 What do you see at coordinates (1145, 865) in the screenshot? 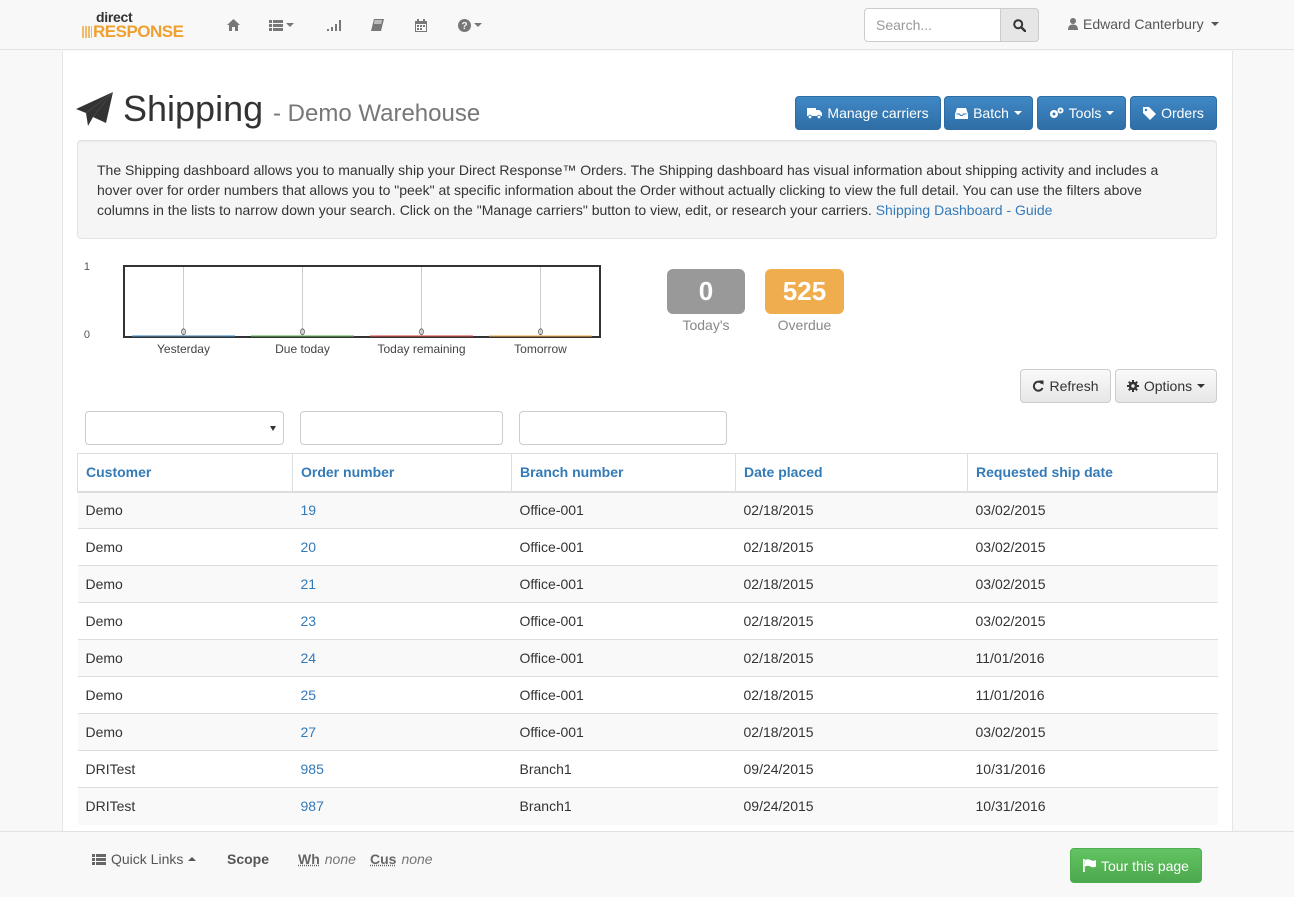
I see `tour-page-label: Tour this page` at bounding box center [1145, 865].